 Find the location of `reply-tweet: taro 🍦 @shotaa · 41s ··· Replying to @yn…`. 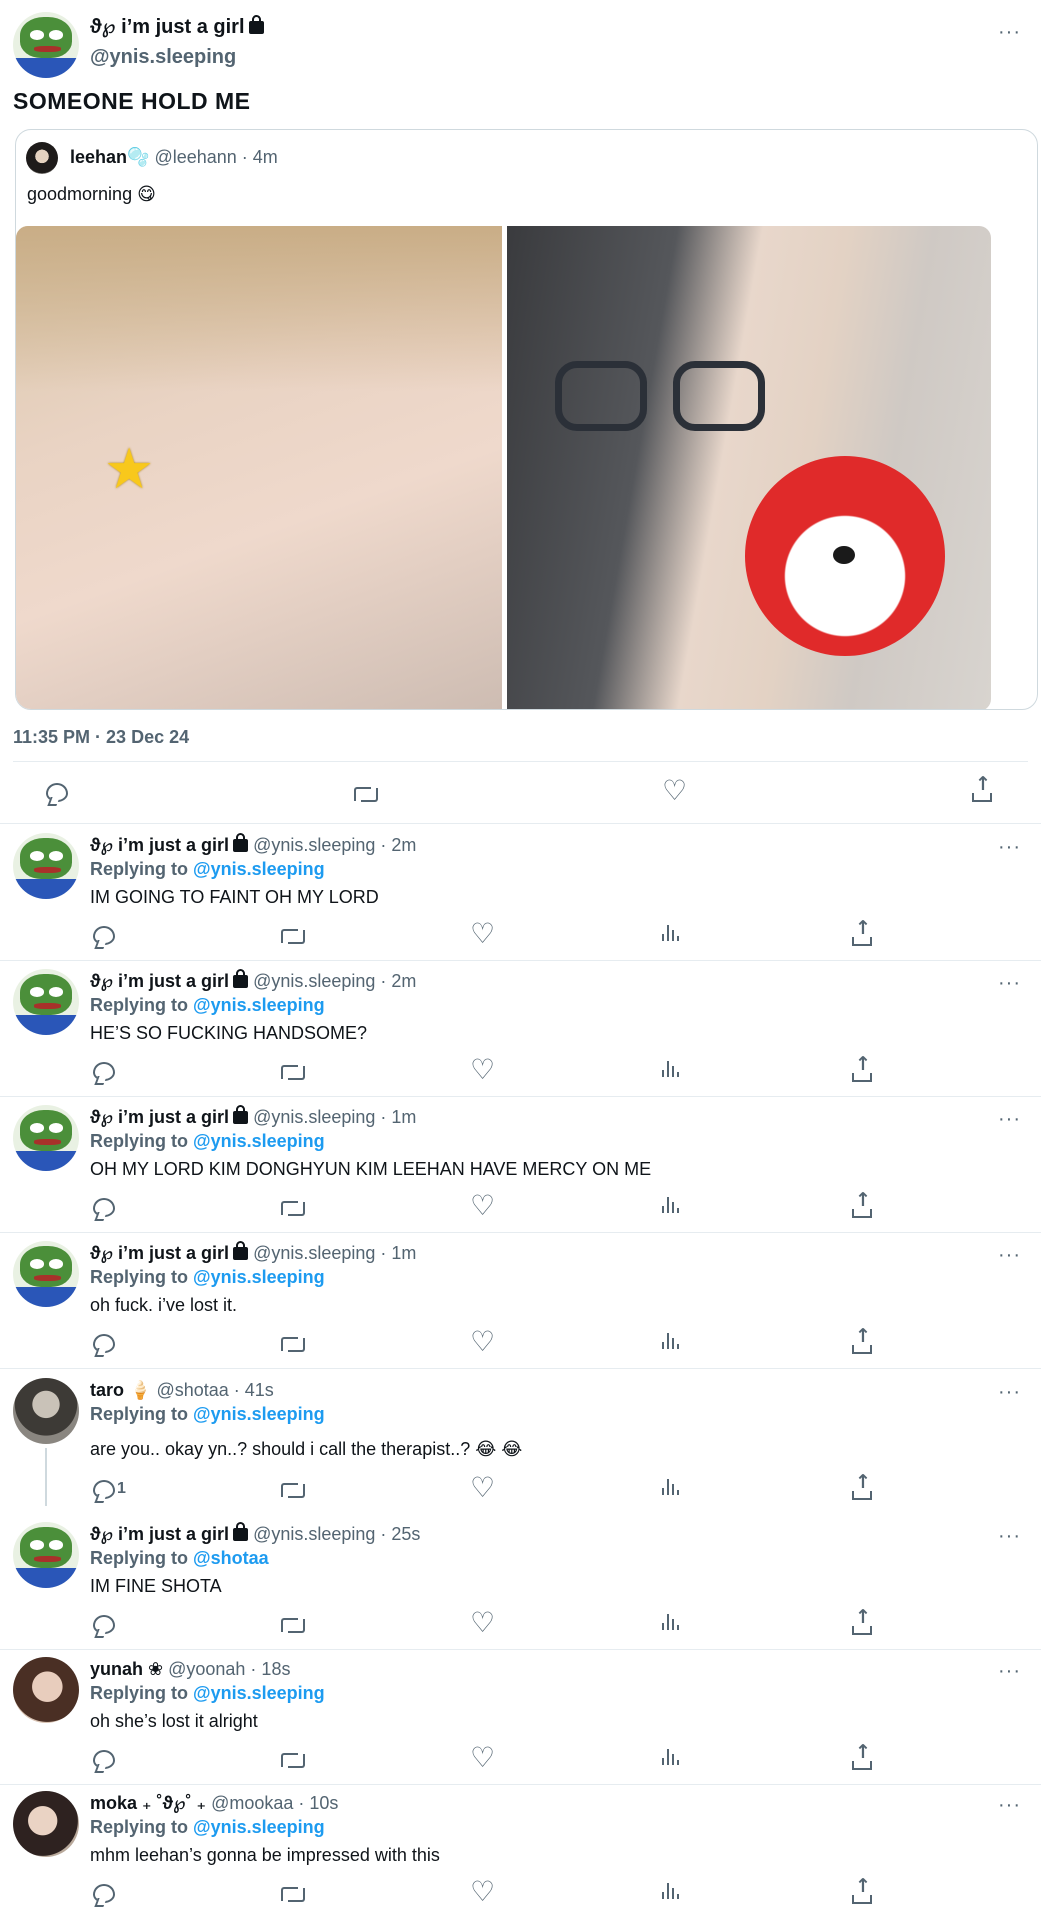

reply-tweet: taro 🍦 @shotaa · 41s ··· Replying to @yn… is located at coordinates (520, 1438).